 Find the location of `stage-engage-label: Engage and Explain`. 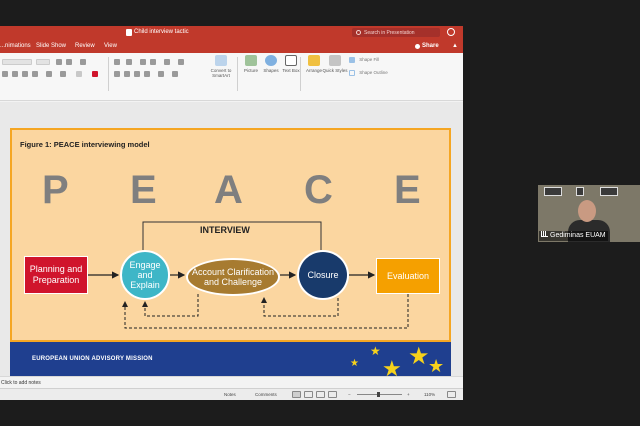

stage-engage-label: Engage and Explain is located at coordinates (145, 275).